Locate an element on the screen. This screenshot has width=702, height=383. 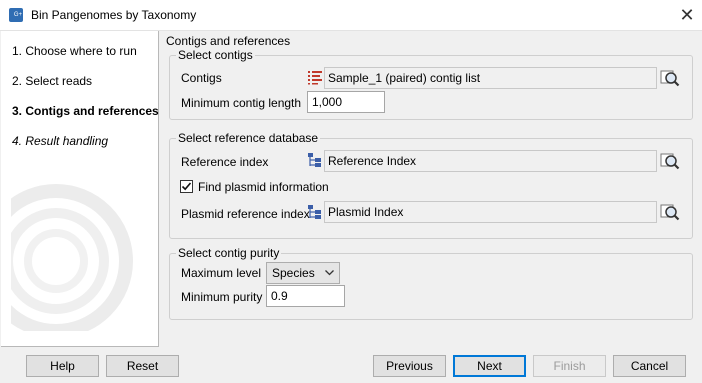
maximum-level-select: Species is located at coordinates (303, 273).